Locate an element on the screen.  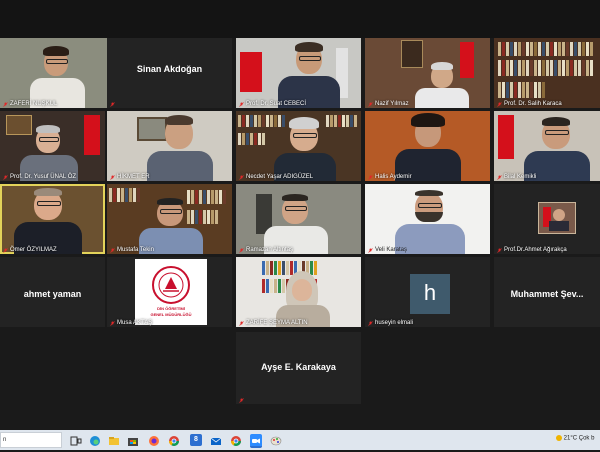
participant-tile: DİN ÖĞRETİMİ GENEL MÜDÜRLÜĞÜ Musa AKTAŞ is located at coordinates (169, 292).